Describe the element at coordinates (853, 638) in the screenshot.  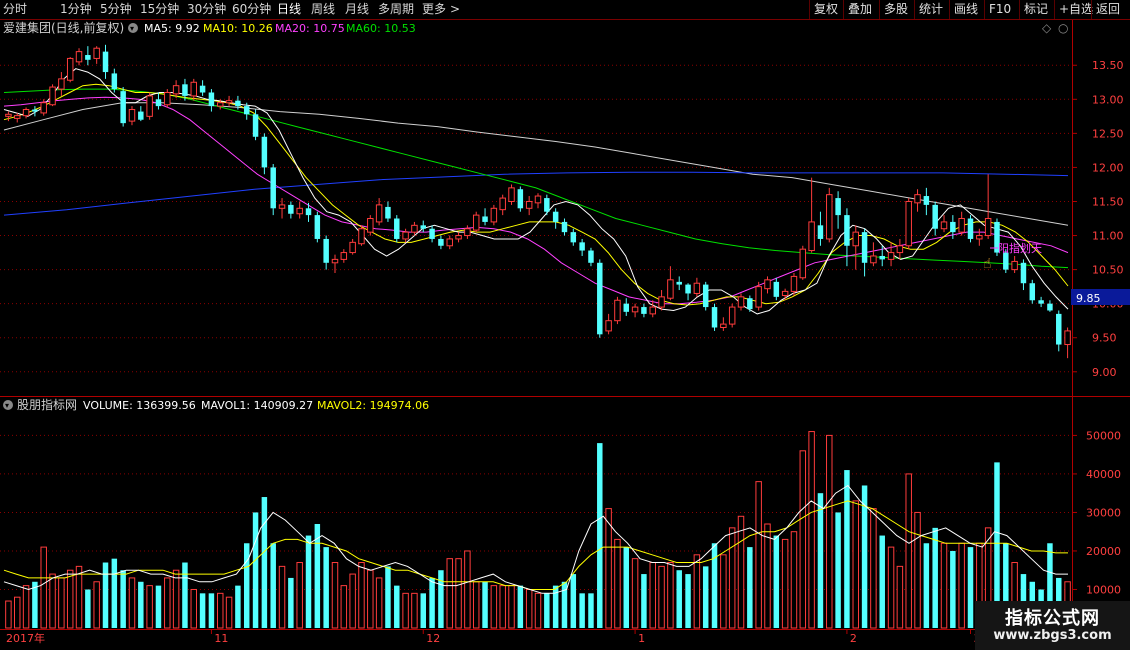
I see `date-label: 2` at that location.